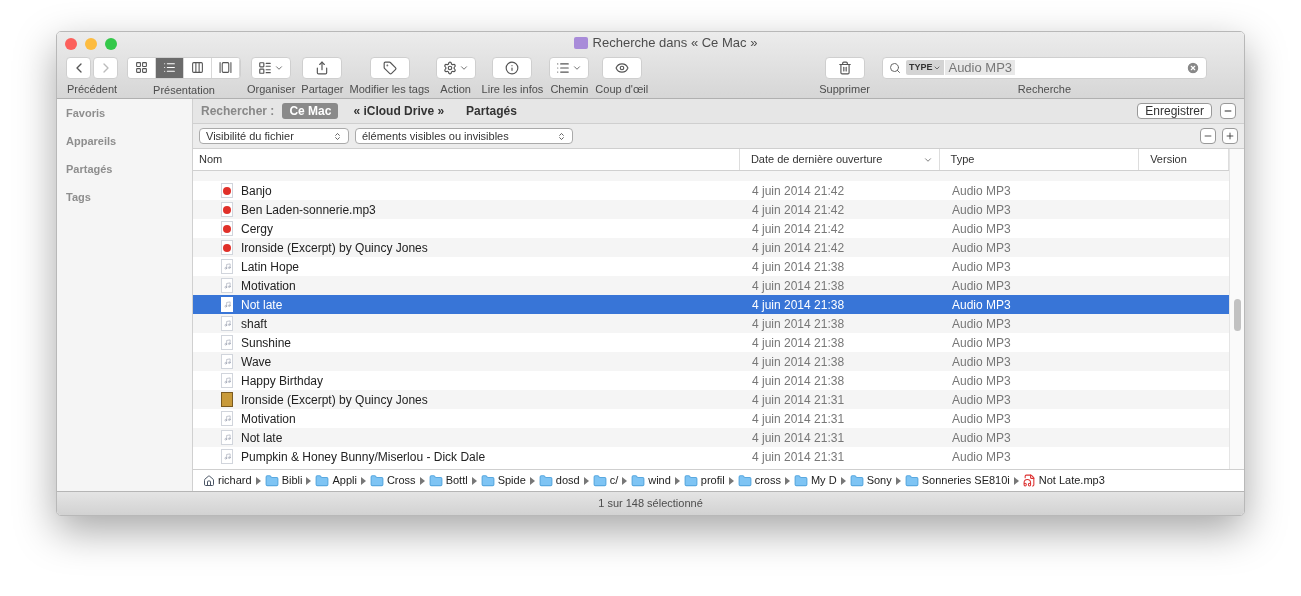 Image resolution: width=1301 pixels, height=596 pixels. I want to click on info-icon, so click(512, 67).